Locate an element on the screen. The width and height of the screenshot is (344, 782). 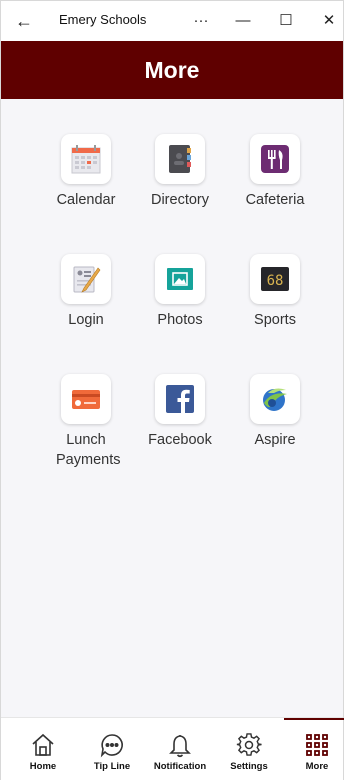
tile-calendar: Calendar is located at coordinates (86, 172).